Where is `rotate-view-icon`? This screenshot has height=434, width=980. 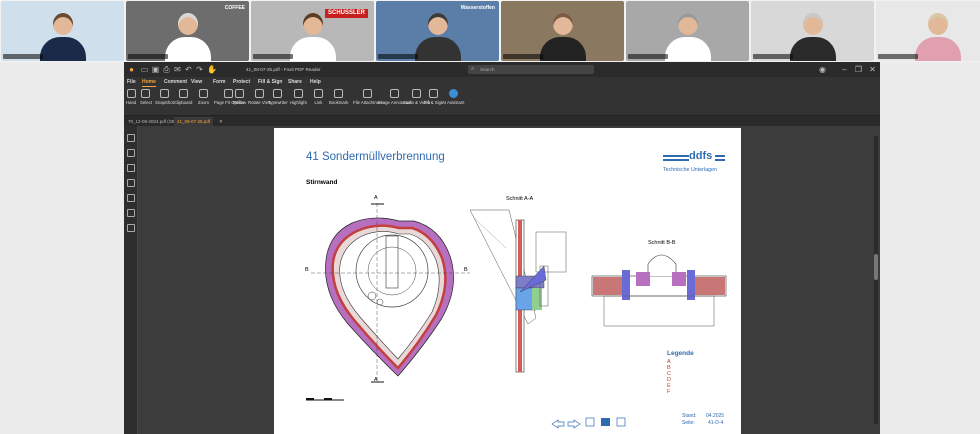 rotate-view-icon is located at coordinates (260, 93).